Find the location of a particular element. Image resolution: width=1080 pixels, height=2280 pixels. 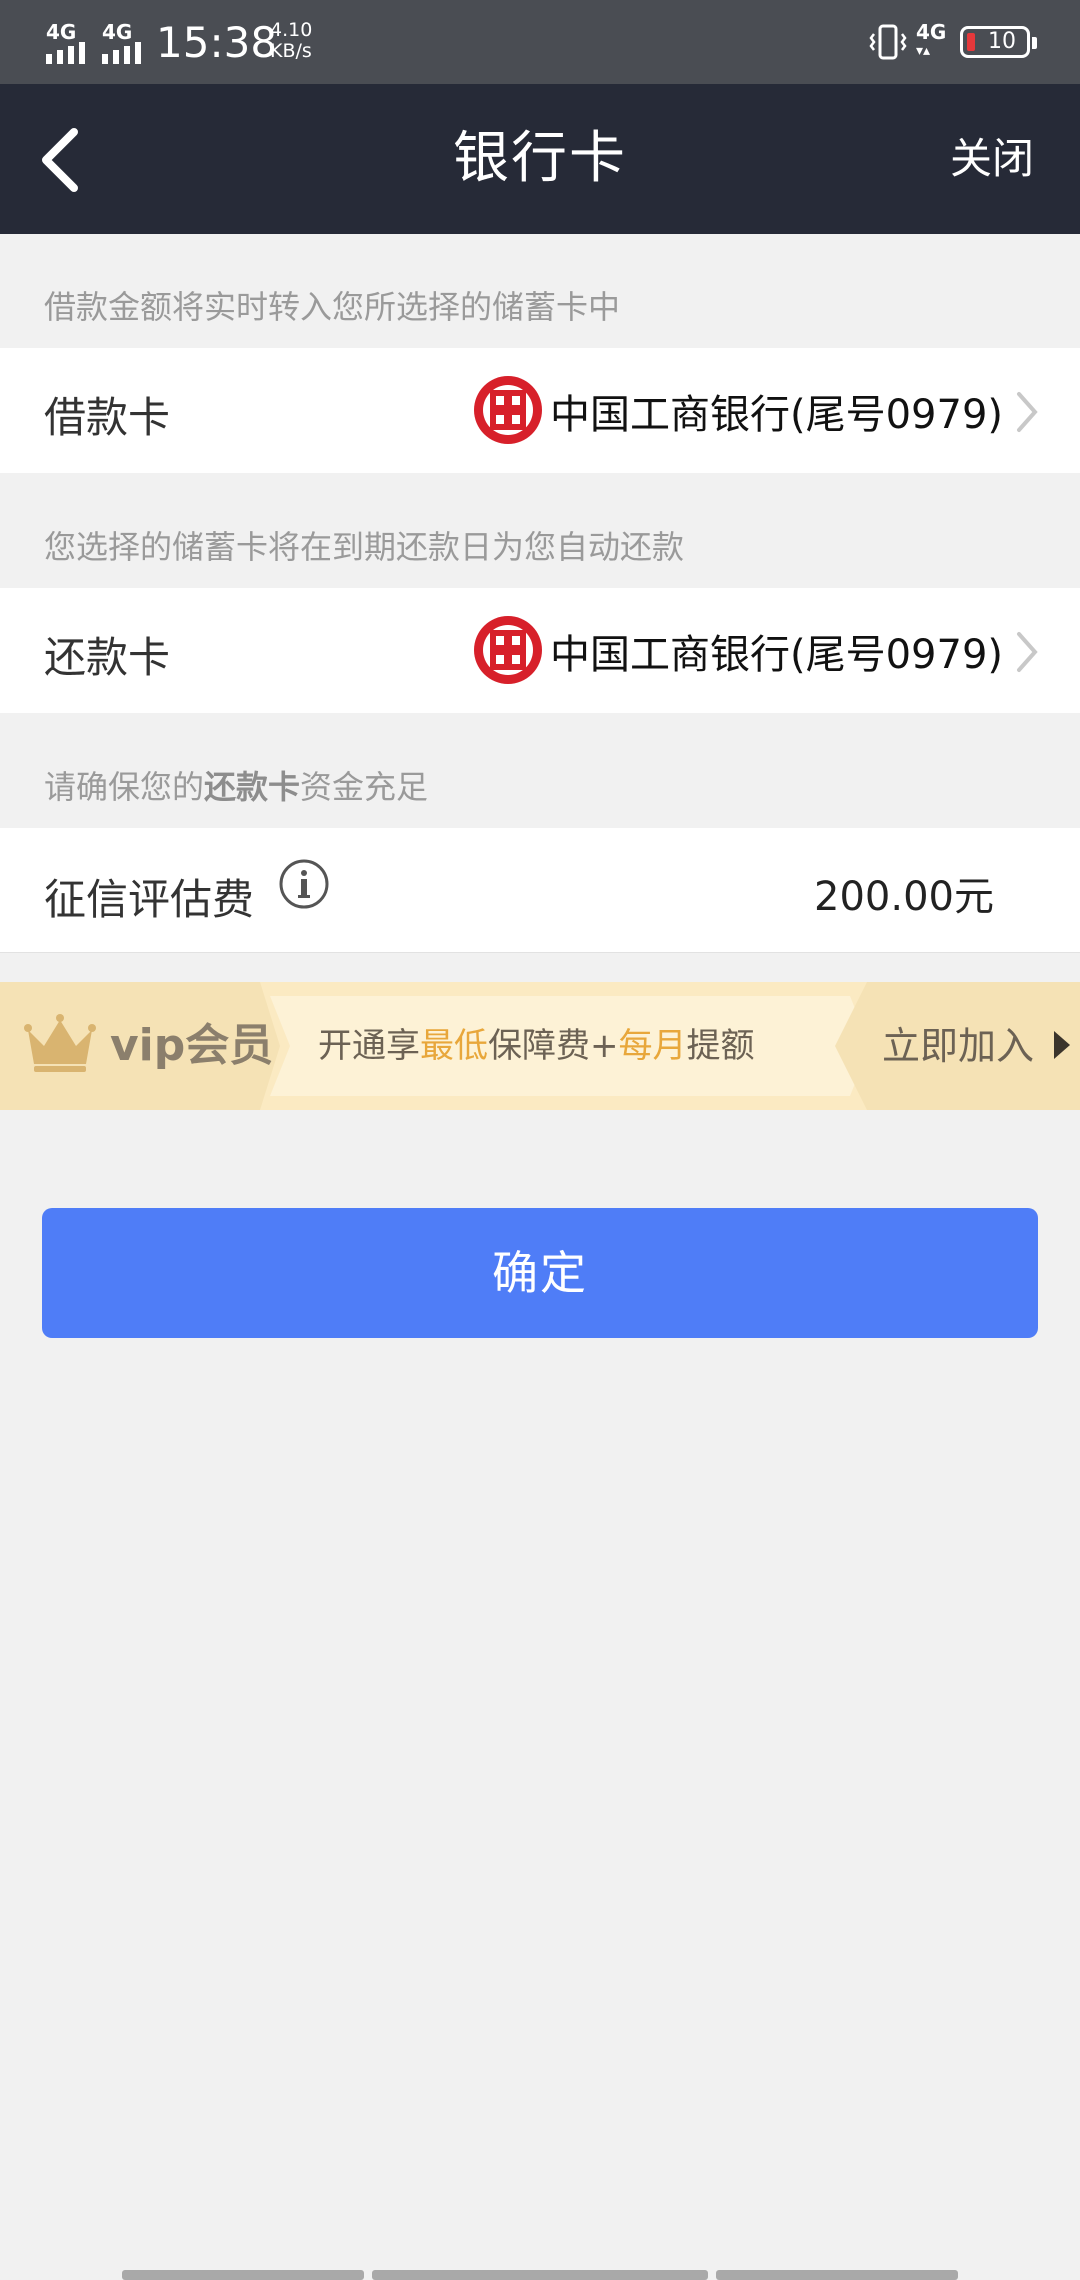

clock: 15:38 is located at coordinates (217, 42).